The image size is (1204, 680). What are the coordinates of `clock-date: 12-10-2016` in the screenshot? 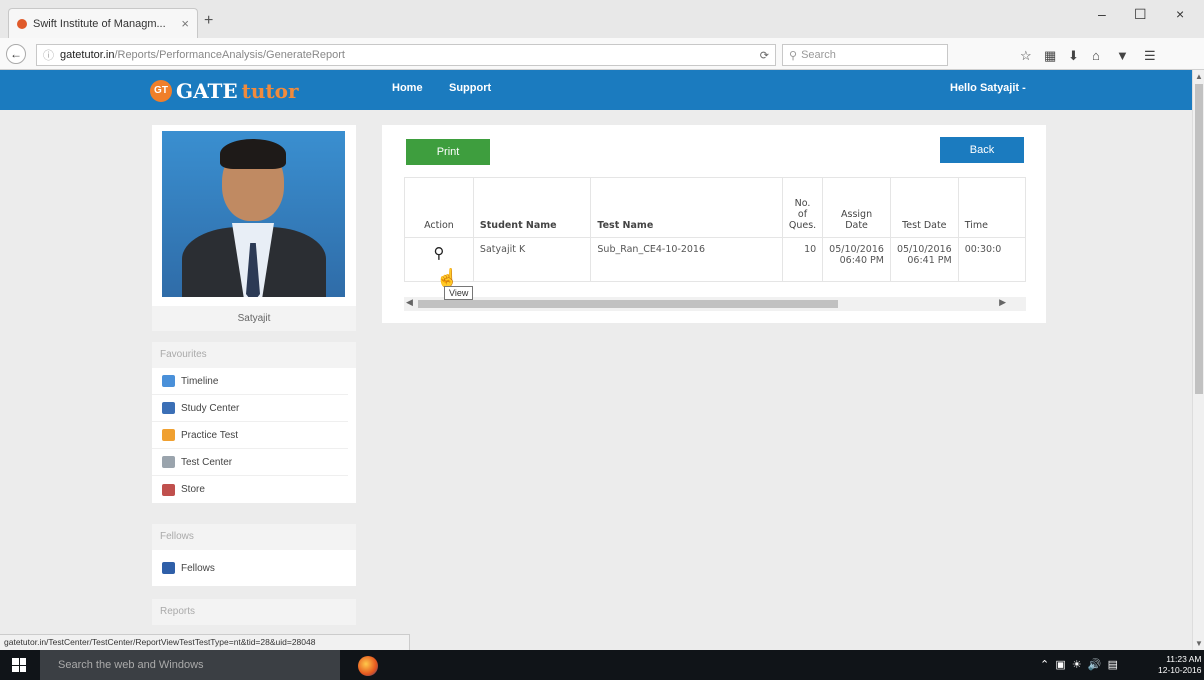 It's located at (1180, 670).